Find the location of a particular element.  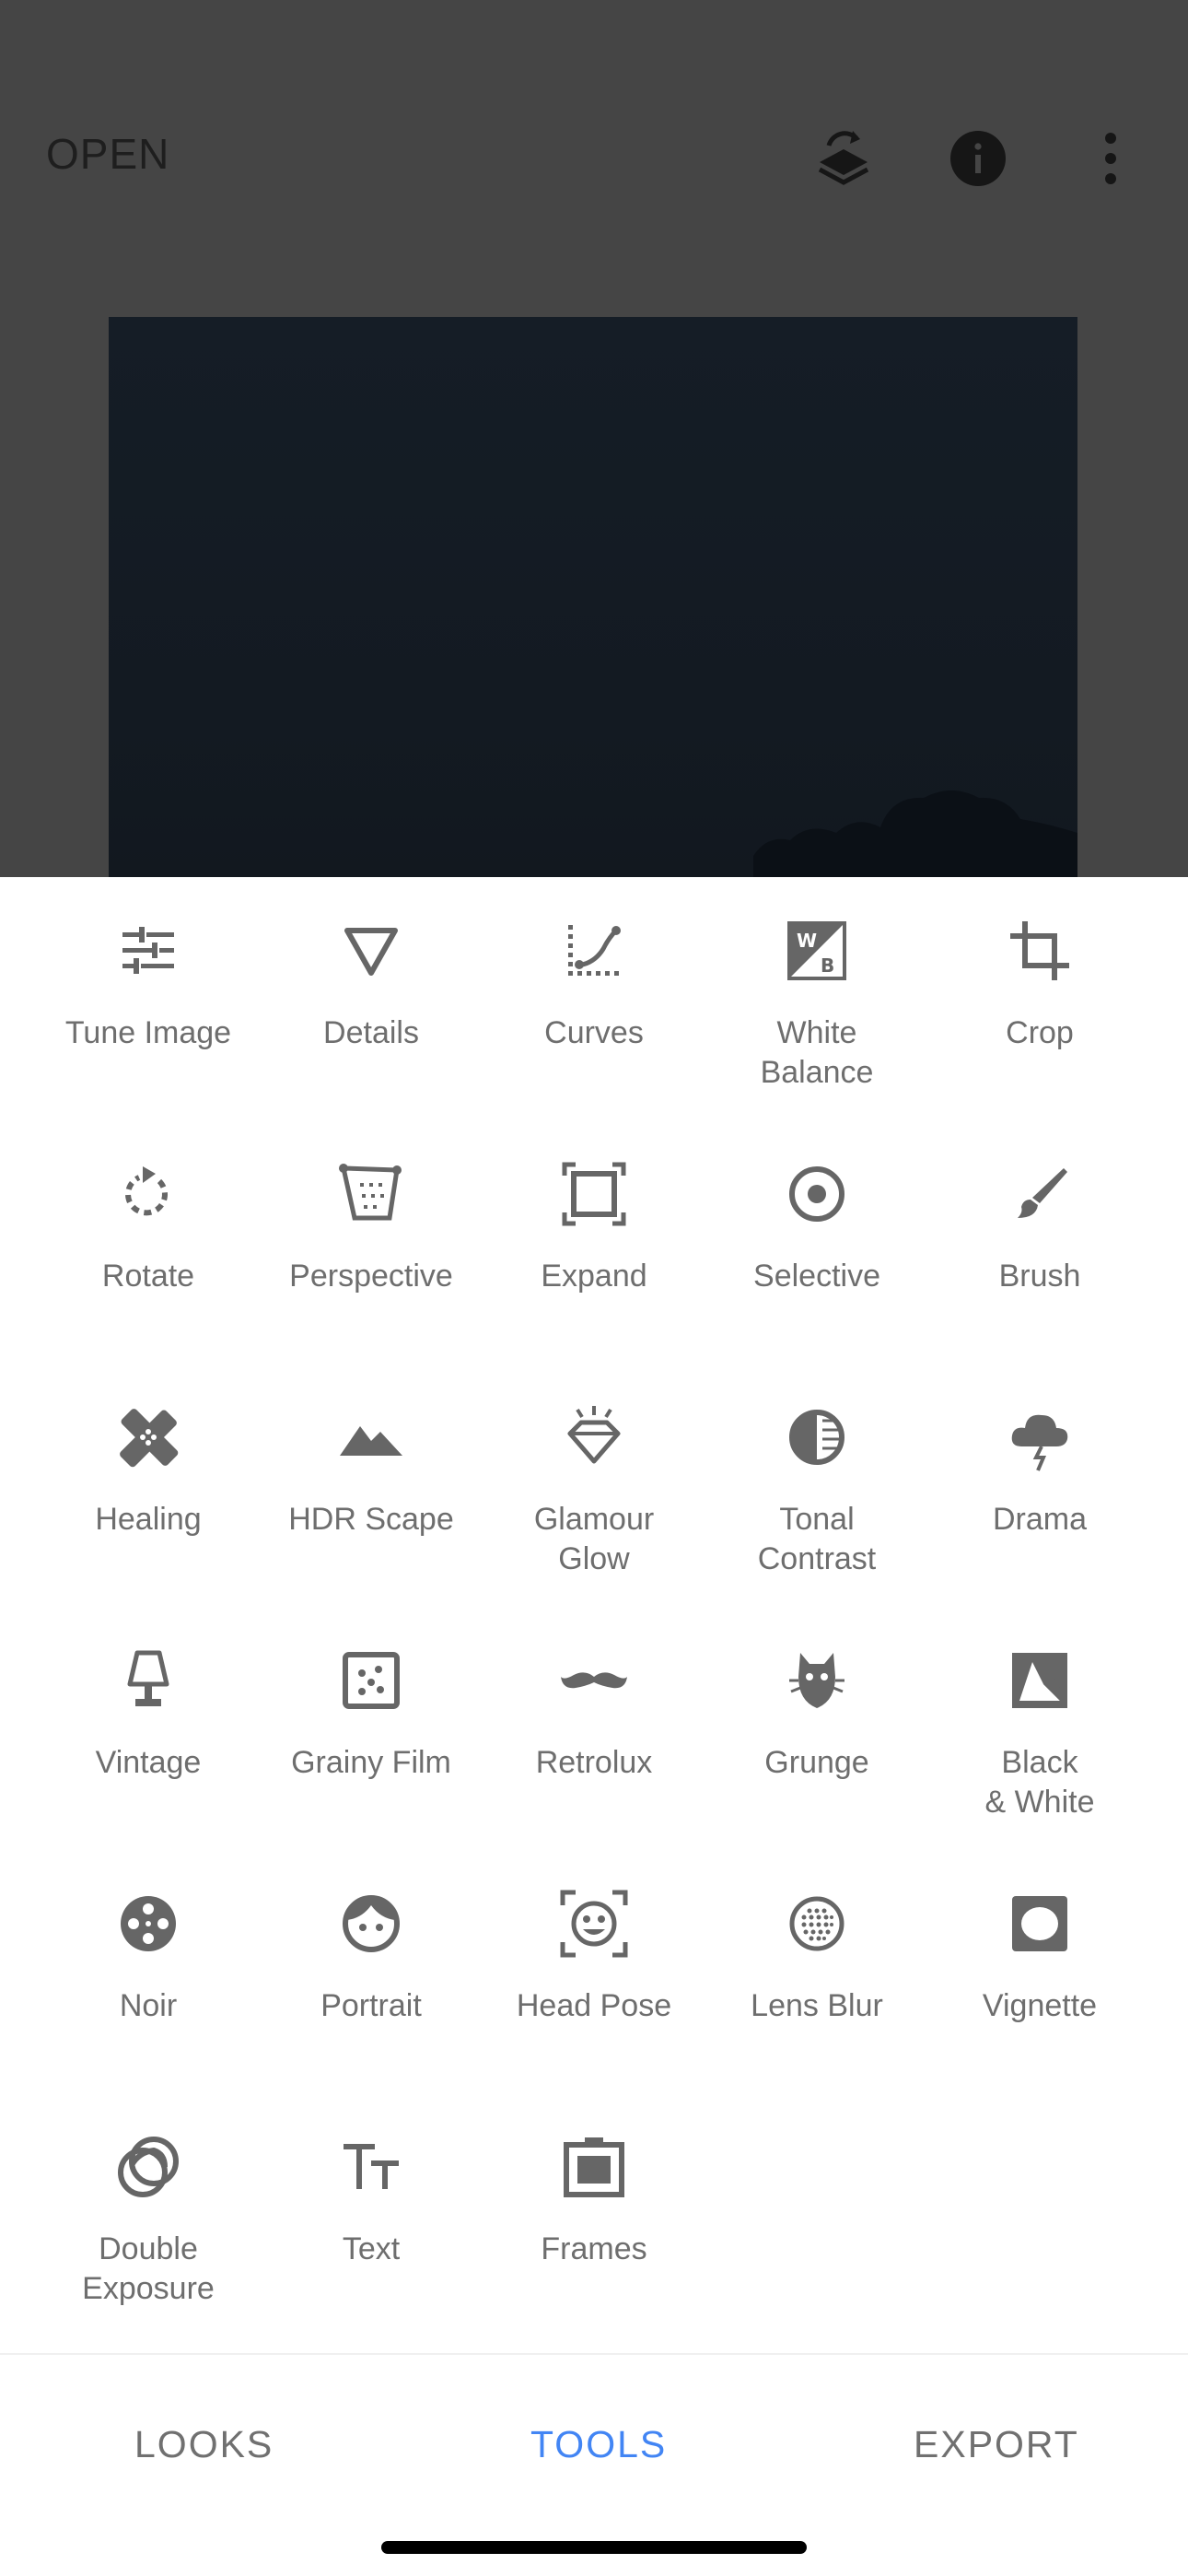

tool-grunge: Grunge is located at coordinates (816, 1713).